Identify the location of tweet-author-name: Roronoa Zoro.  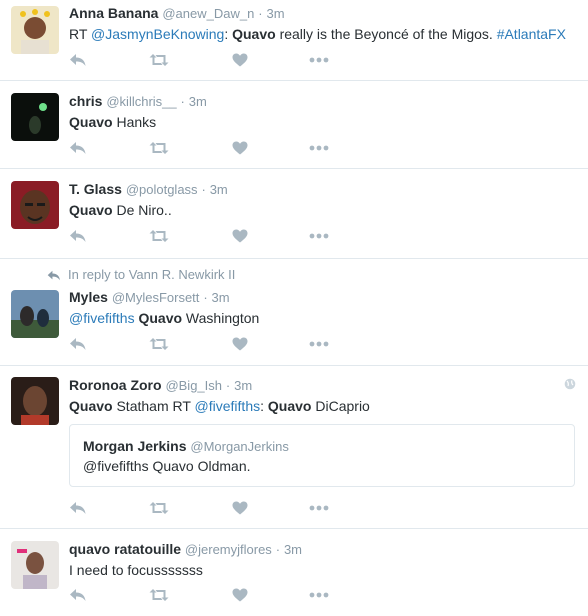
(115, 385).